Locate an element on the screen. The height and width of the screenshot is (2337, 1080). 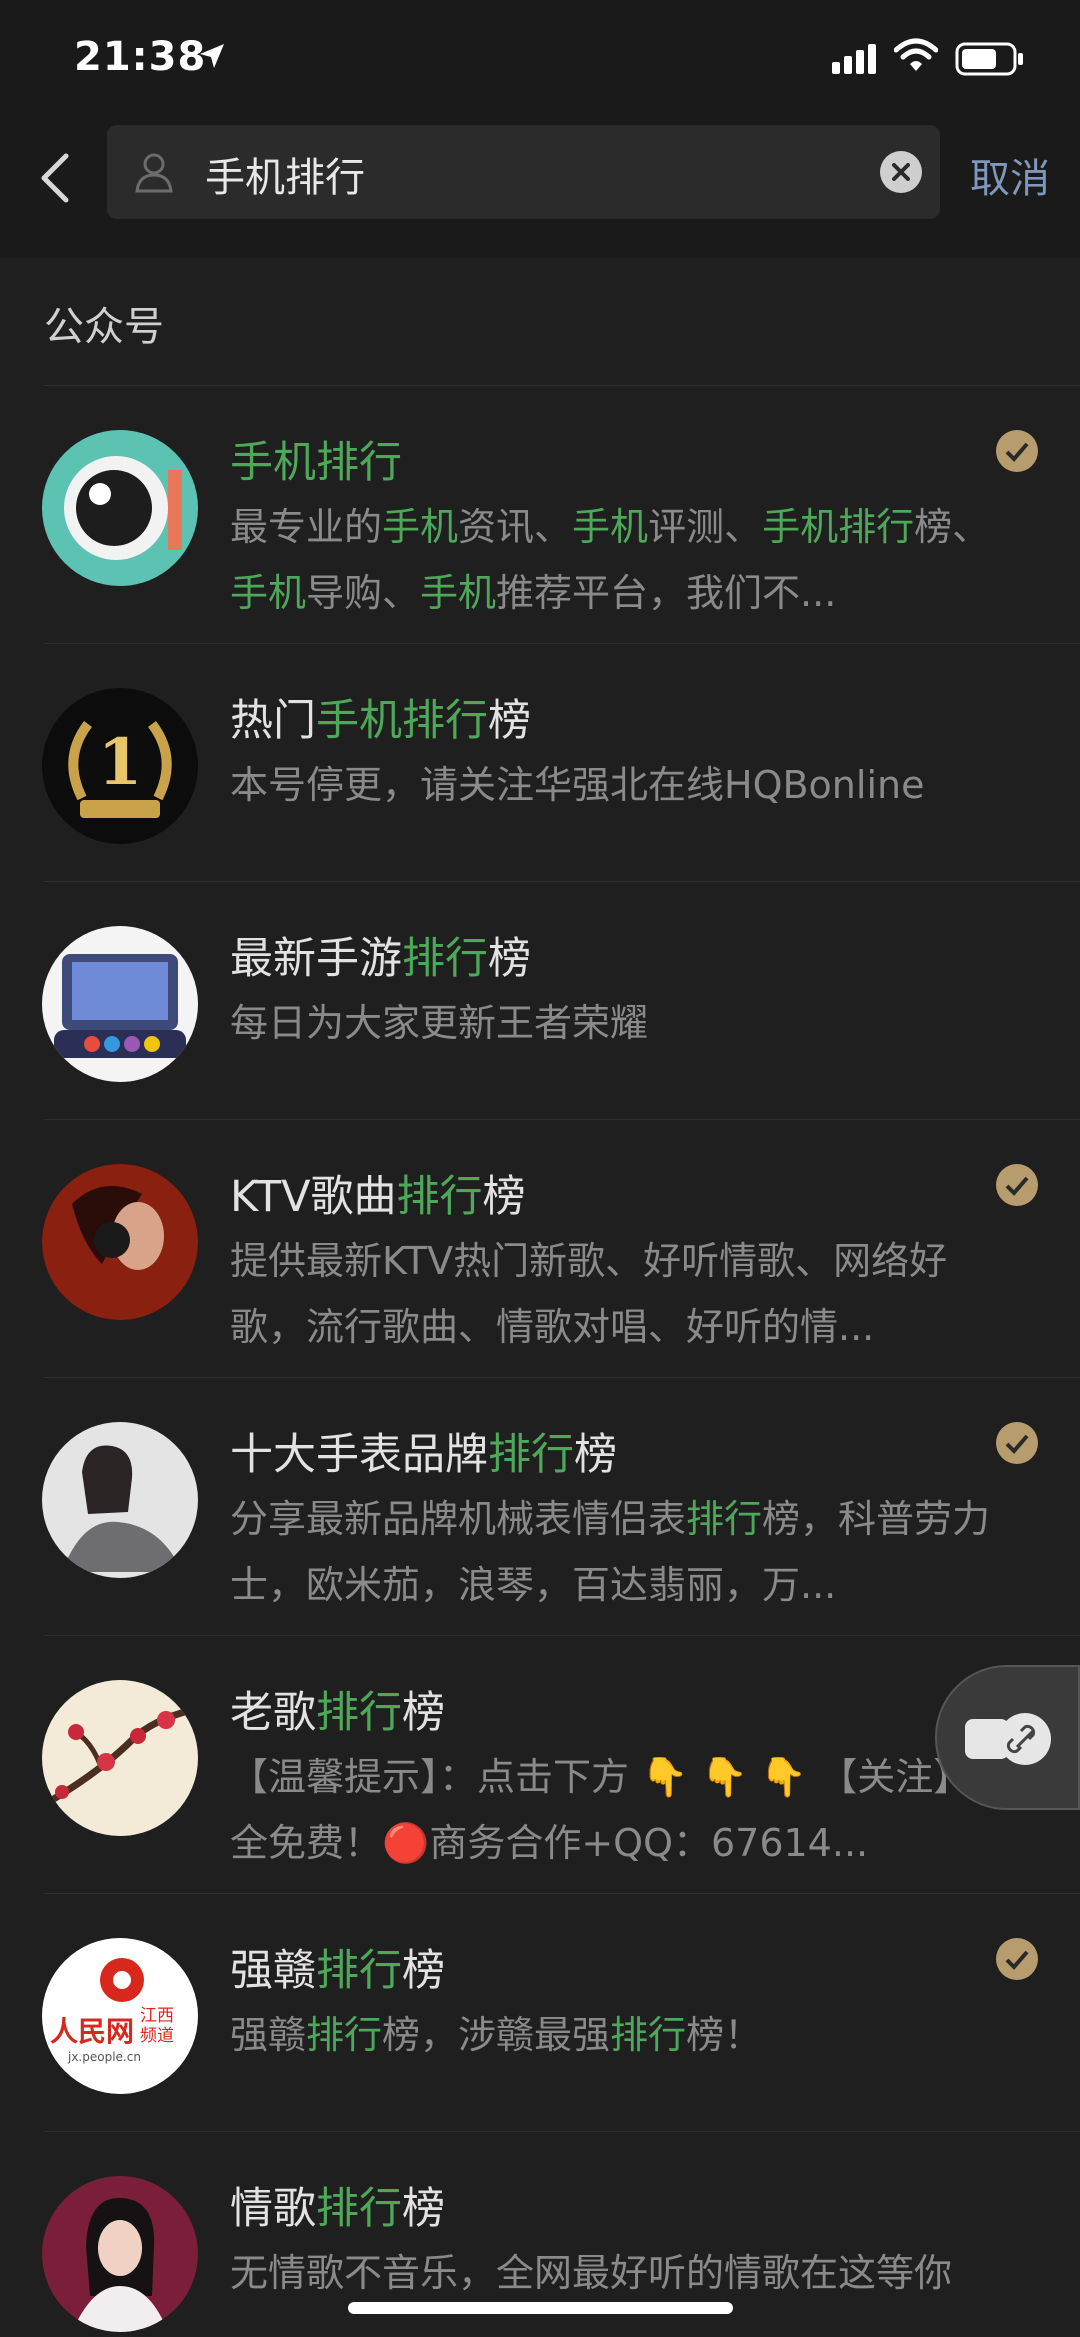
result-row: 1 热门手机排行榜 本号停更，请关注华强北在线HQBonline is located at coordinates (540, 763).